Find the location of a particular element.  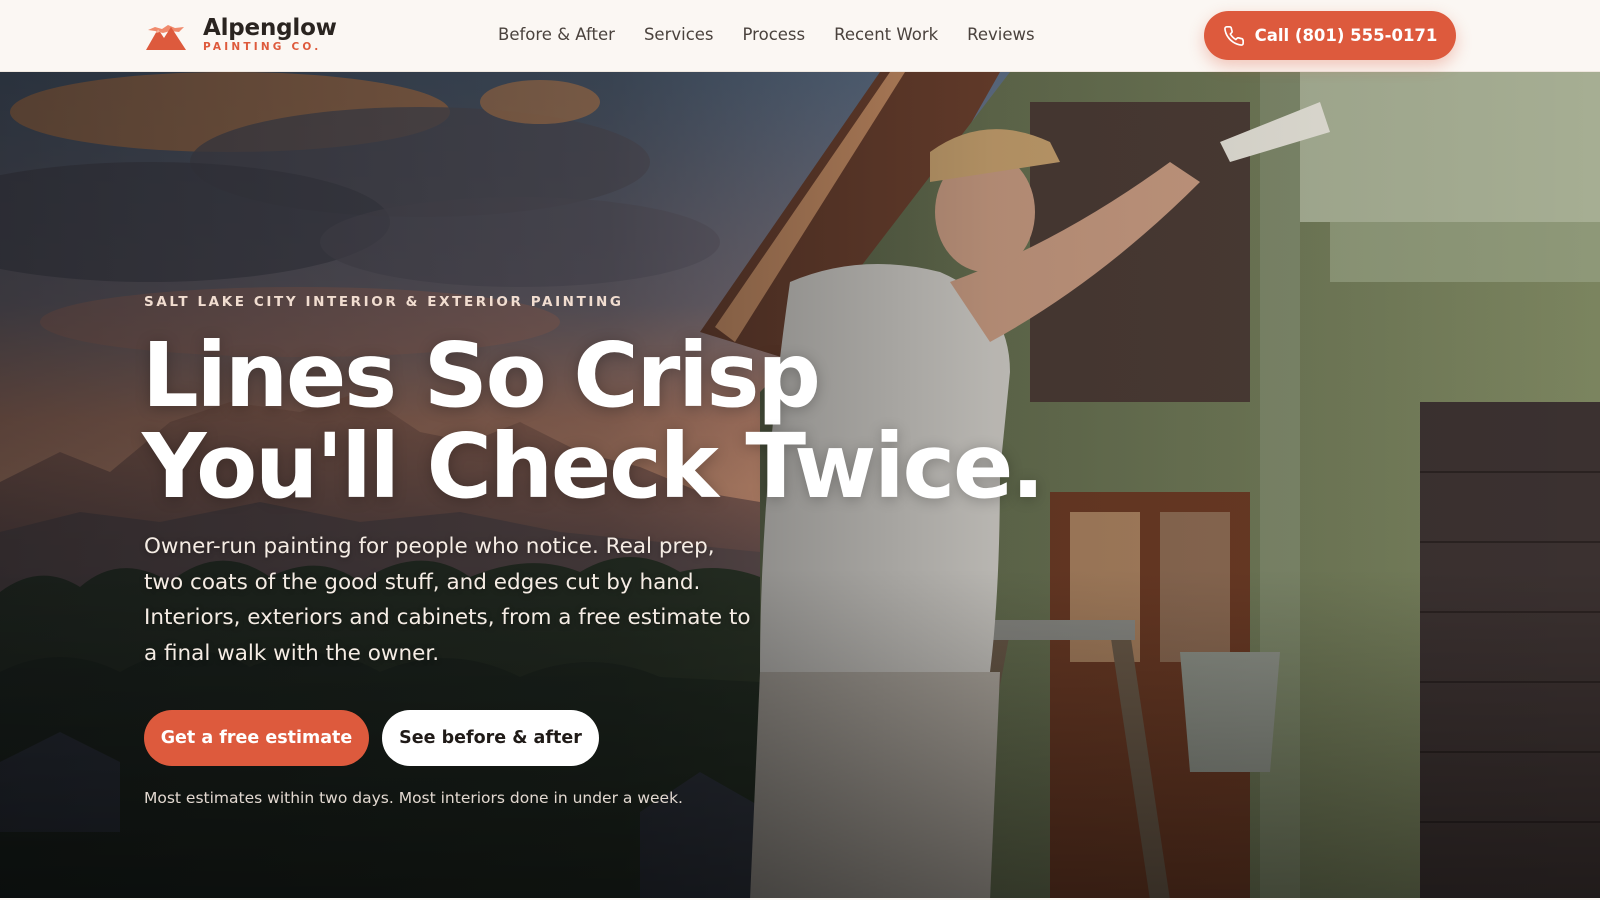

hero-headline: Lines So Crisp You'll Check Twice. is located at coordinates (593, 420).